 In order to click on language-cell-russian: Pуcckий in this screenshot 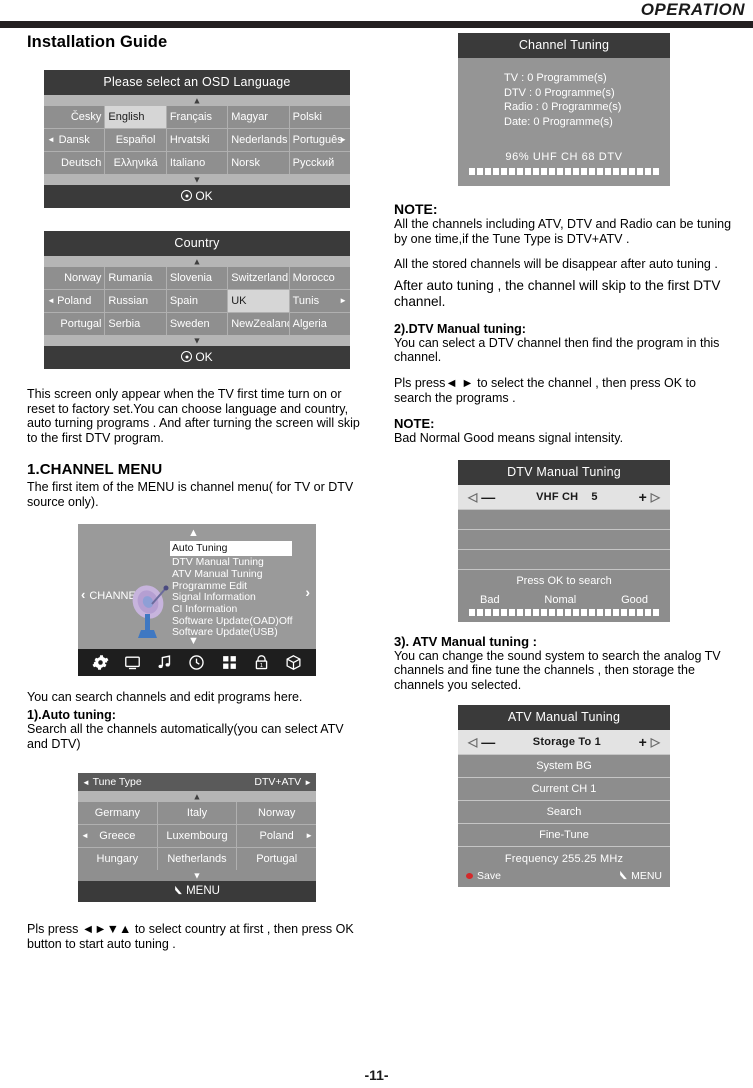, I will do `click(320, 163)`.